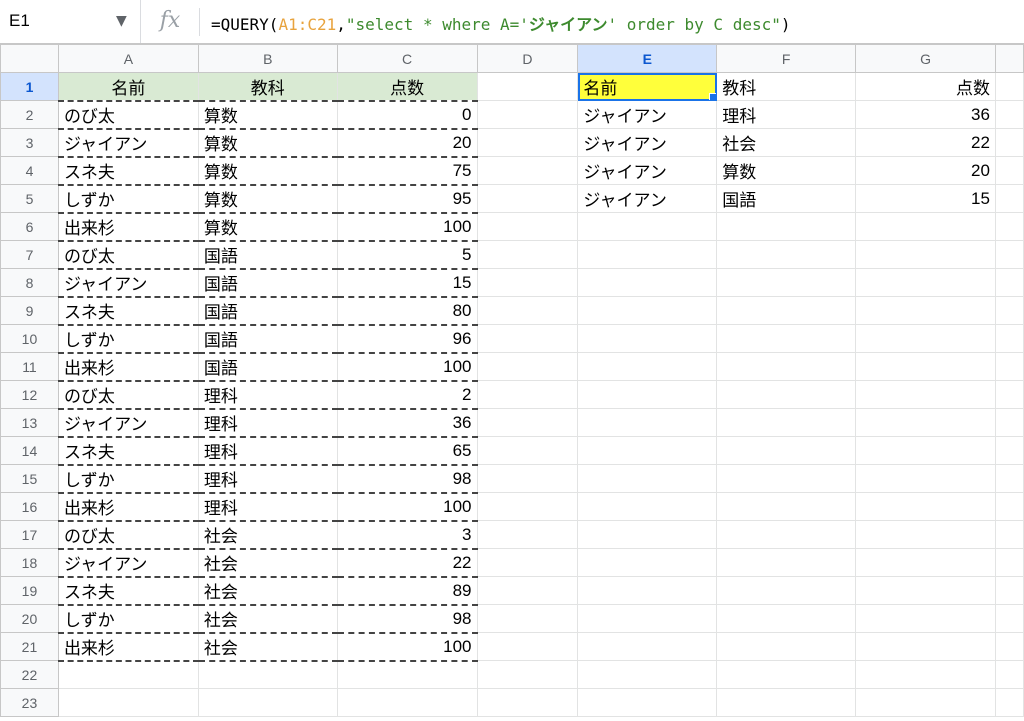 Image resolution: width=1024 pixels, height=721 pixels. Describe the element at coordinates (407, 199) in the screenshot. I see `cell-c5: 95` at that location.